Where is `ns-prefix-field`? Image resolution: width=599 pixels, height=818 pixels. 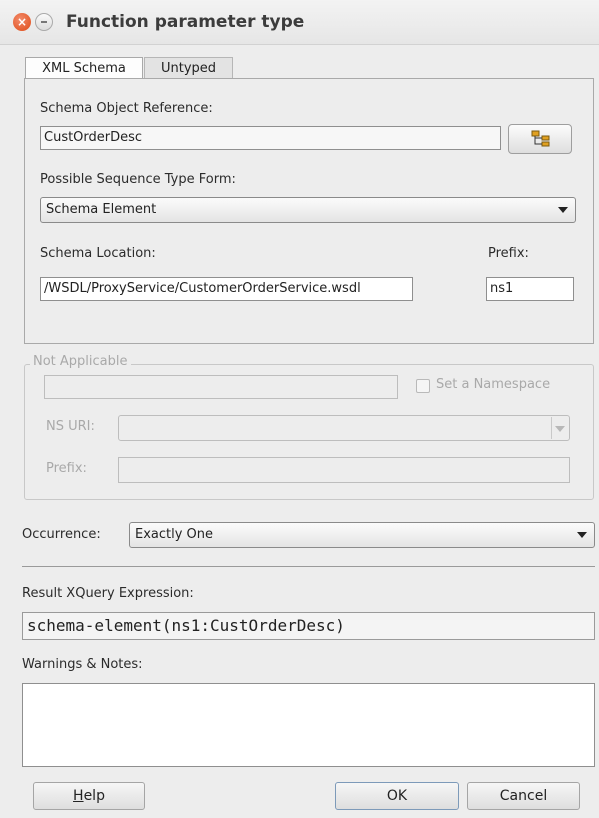 ns-prefix-field is located at coordinates (344, 470).